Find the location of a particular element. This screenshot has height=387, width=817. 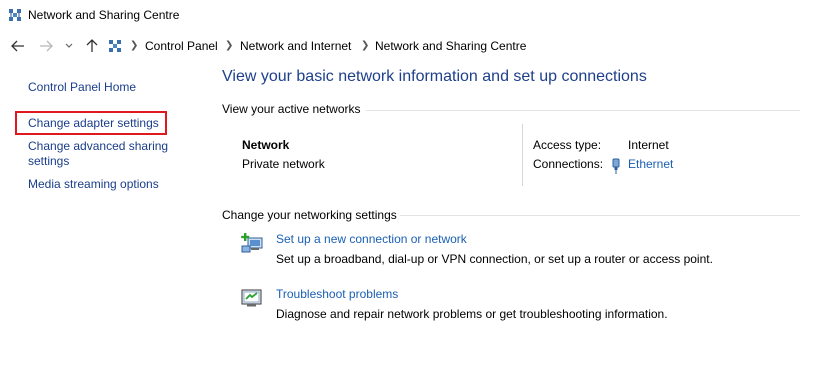

chevron-down-icon is located at coordinates (69, 45).